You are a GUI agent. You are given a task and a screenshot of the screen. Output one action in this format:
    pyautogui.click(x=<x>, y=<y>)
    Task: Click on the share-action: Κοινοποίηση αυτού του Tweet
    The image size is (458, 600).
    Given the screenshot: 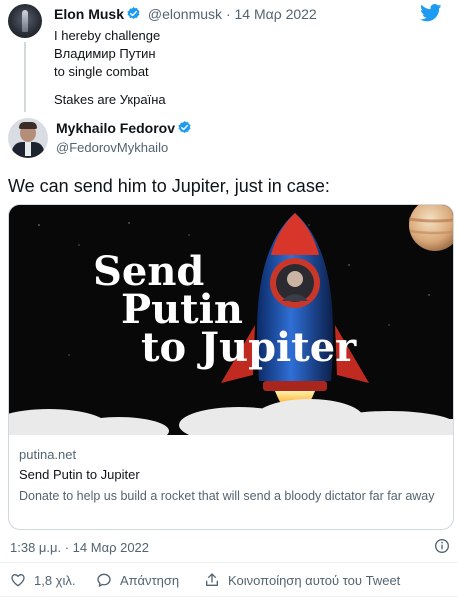 What is the action you would take?
    pyautogui.click(x=302, y=580)
    